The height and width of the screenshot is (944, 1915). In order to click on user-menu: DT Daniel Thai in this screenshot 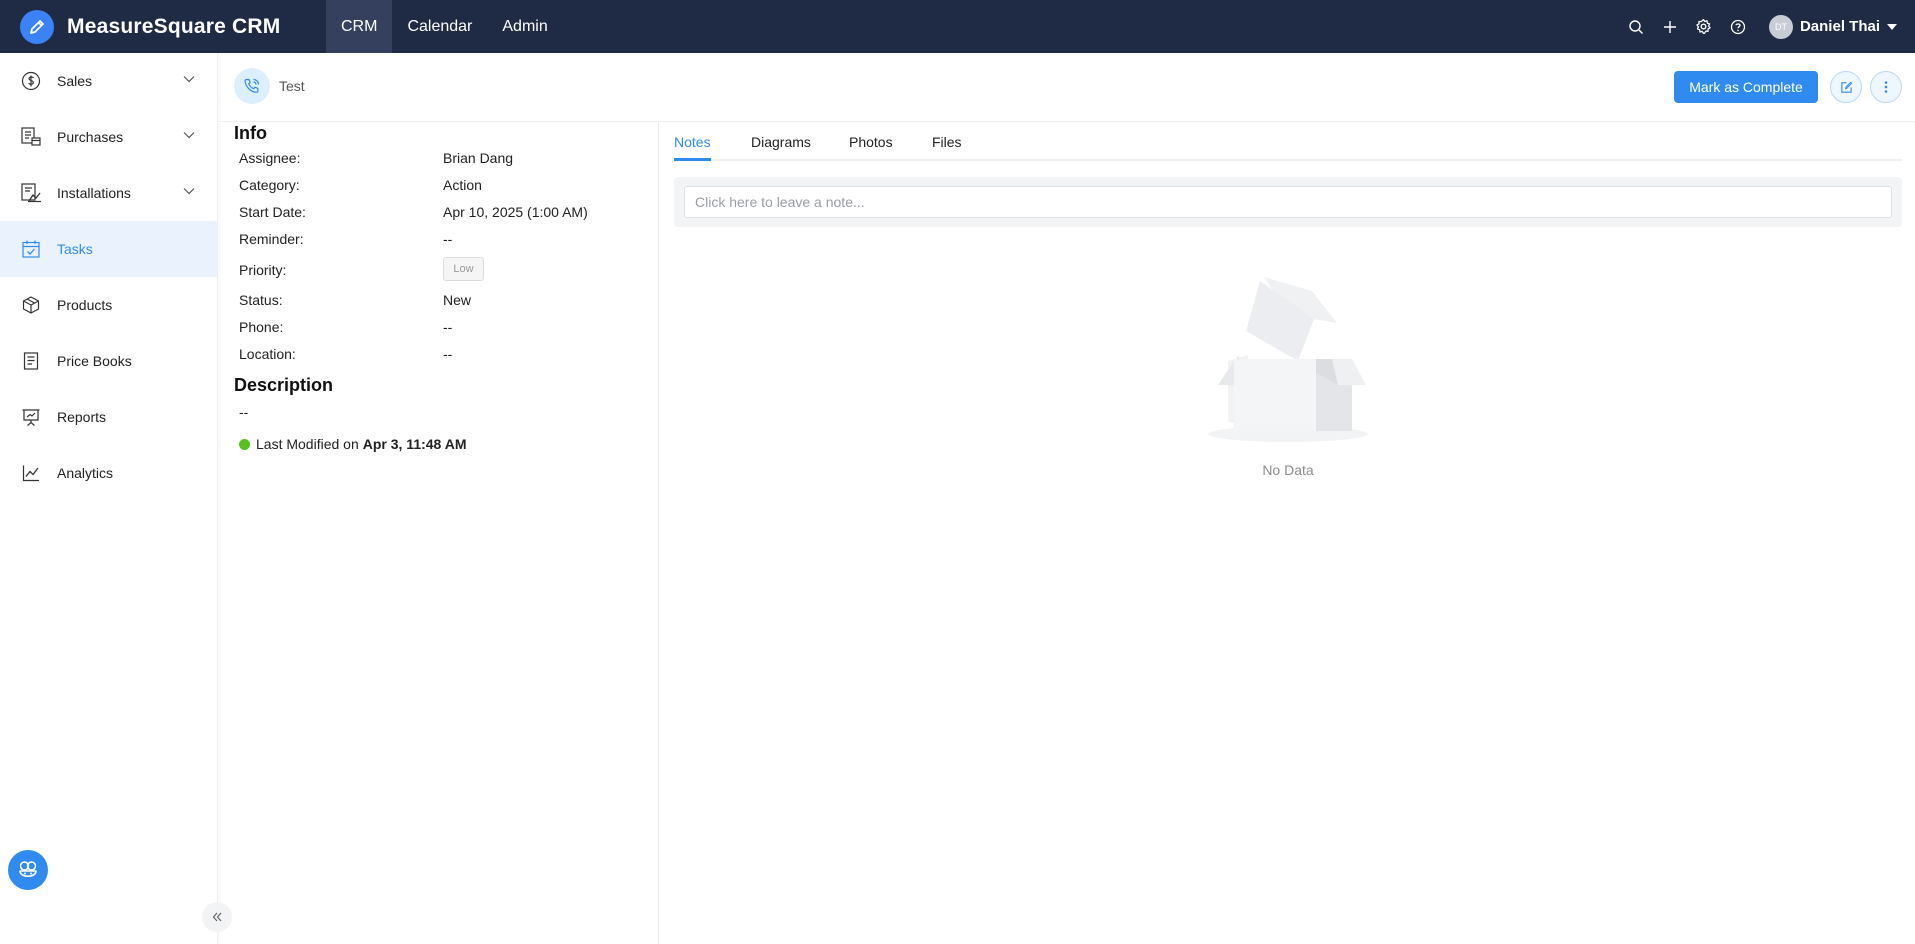, I will do `click(1832, 26)`.